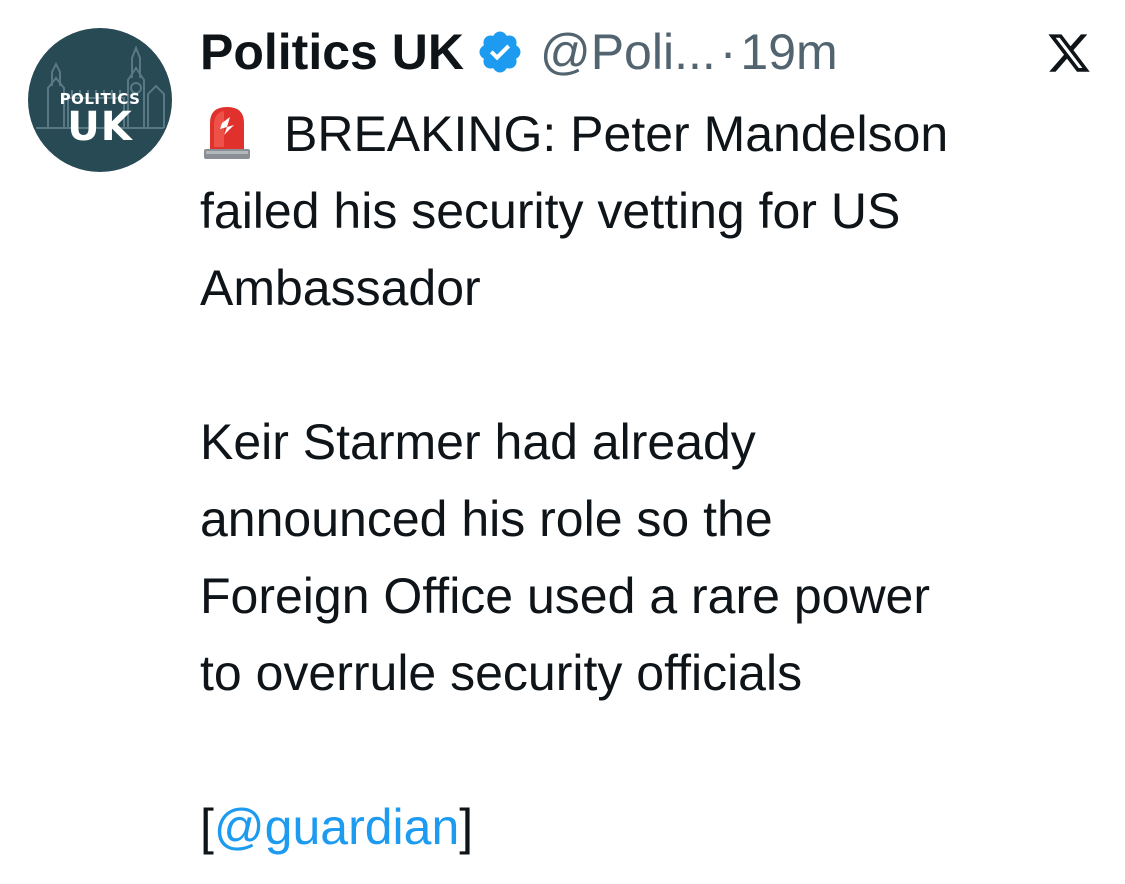 The height and width of the screenshot is (884, 1125). Describe the element at coordinates (336, 827) in the screenshot. I see `guardian-mention-link: @guardian` at that location.